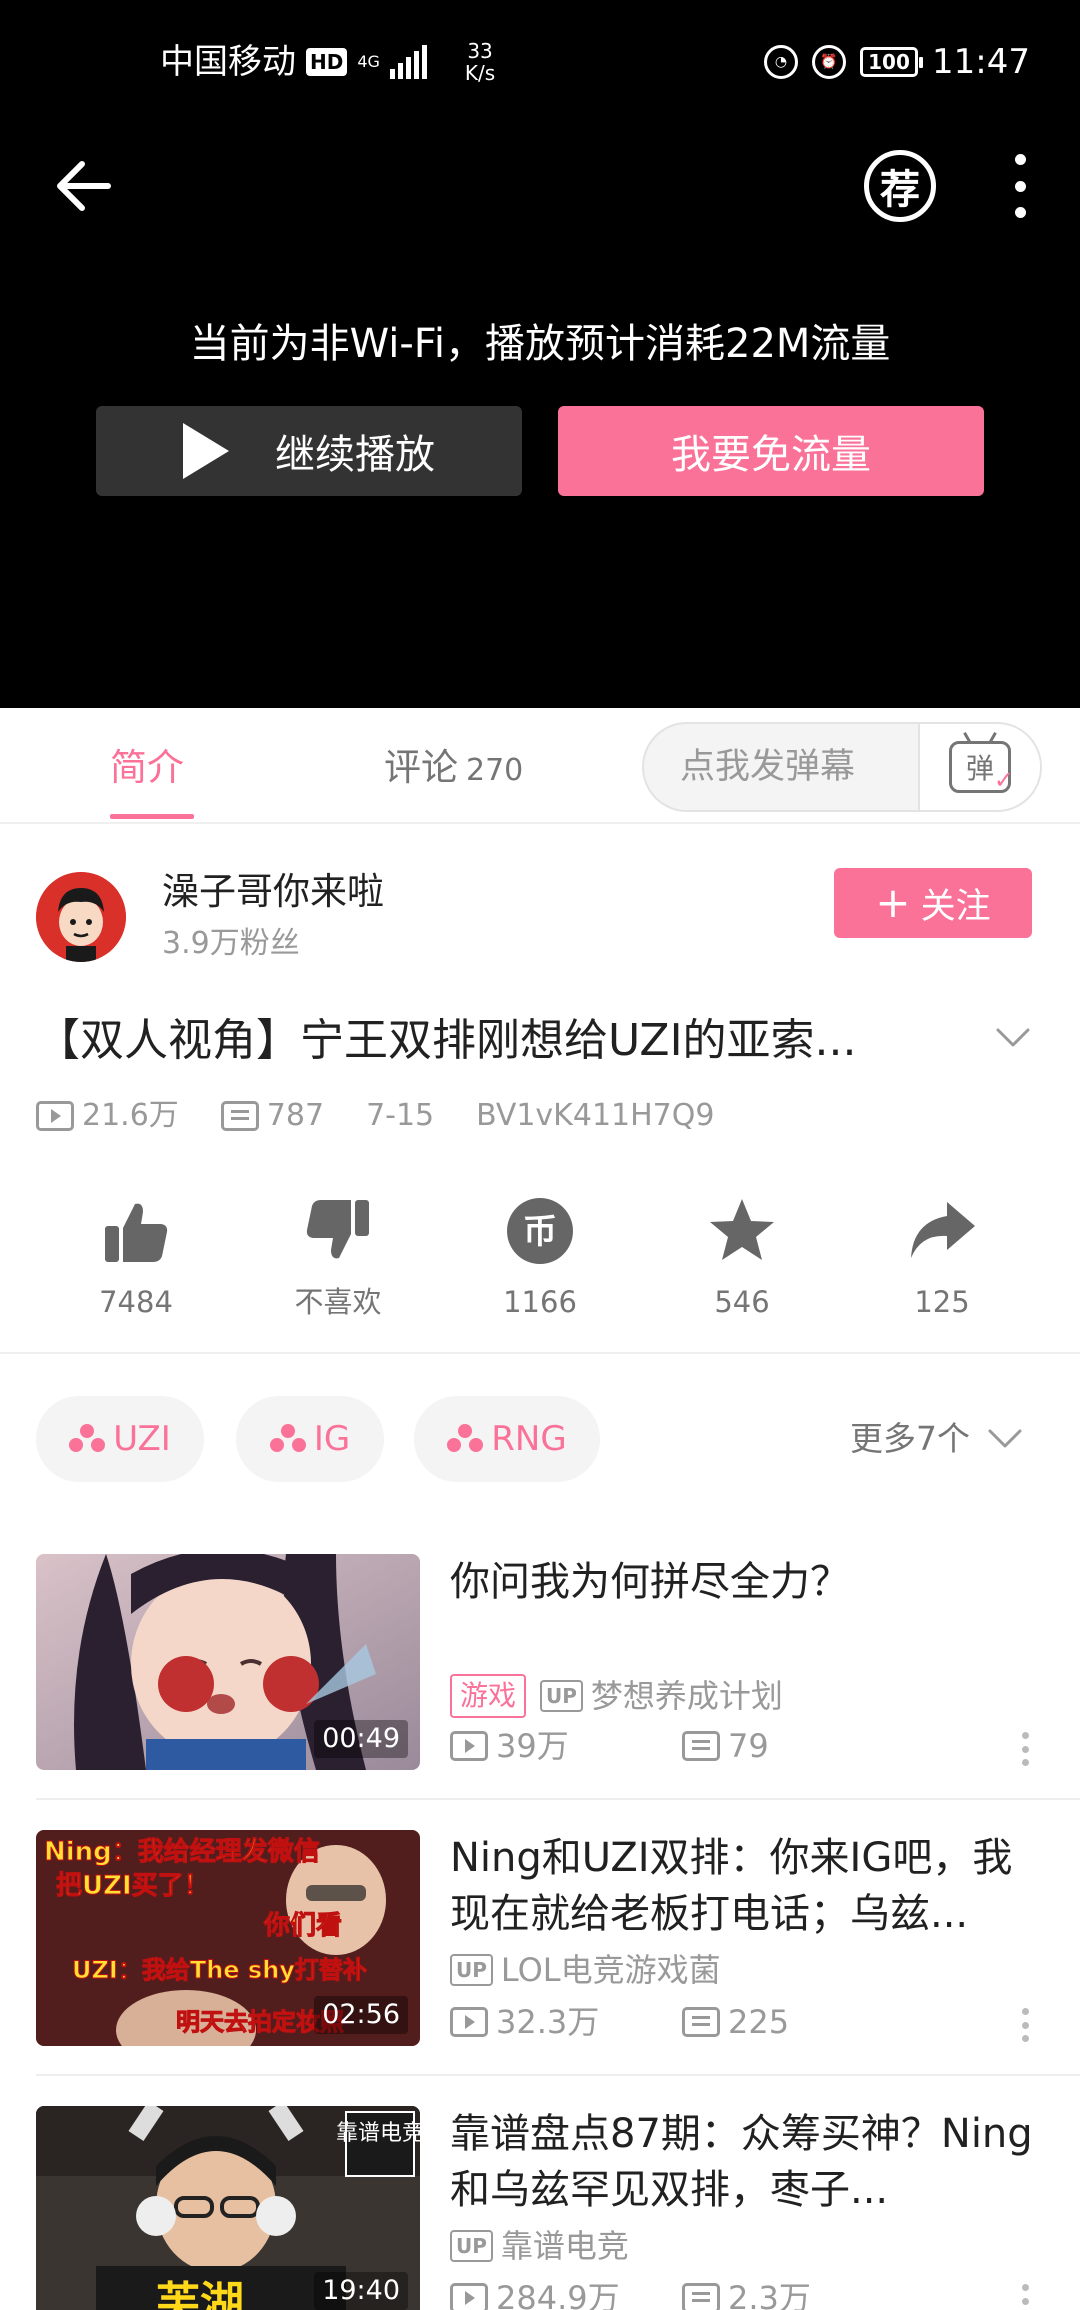 The width and height of the screenshot is (1080, 2310). I want to click on back-button, so click(84, 186).